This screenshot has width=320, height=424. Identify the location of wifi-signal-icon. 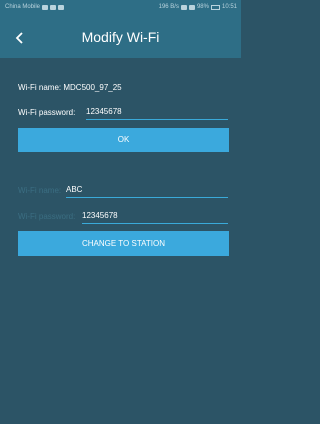
(183, 7).